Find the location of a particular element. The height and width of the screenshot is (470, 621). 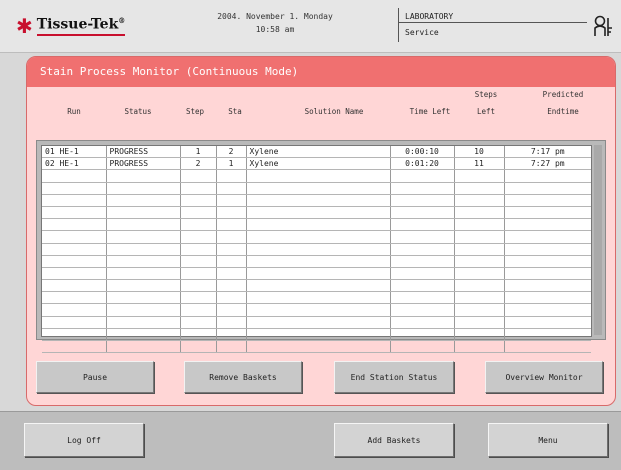

col-header-run: Run is located at coordinates (74, 111).